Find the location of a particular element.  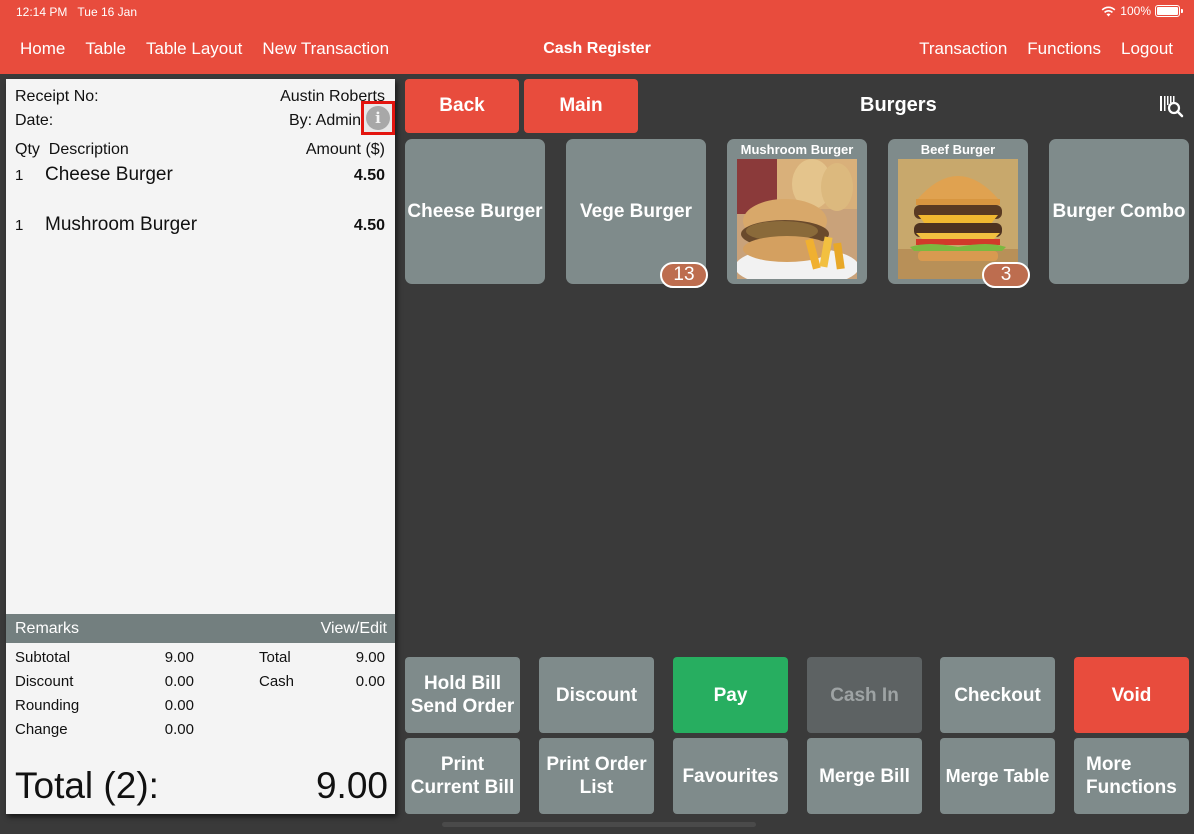

more-functions-button: More Functions is located at coordinates (1131, 776).